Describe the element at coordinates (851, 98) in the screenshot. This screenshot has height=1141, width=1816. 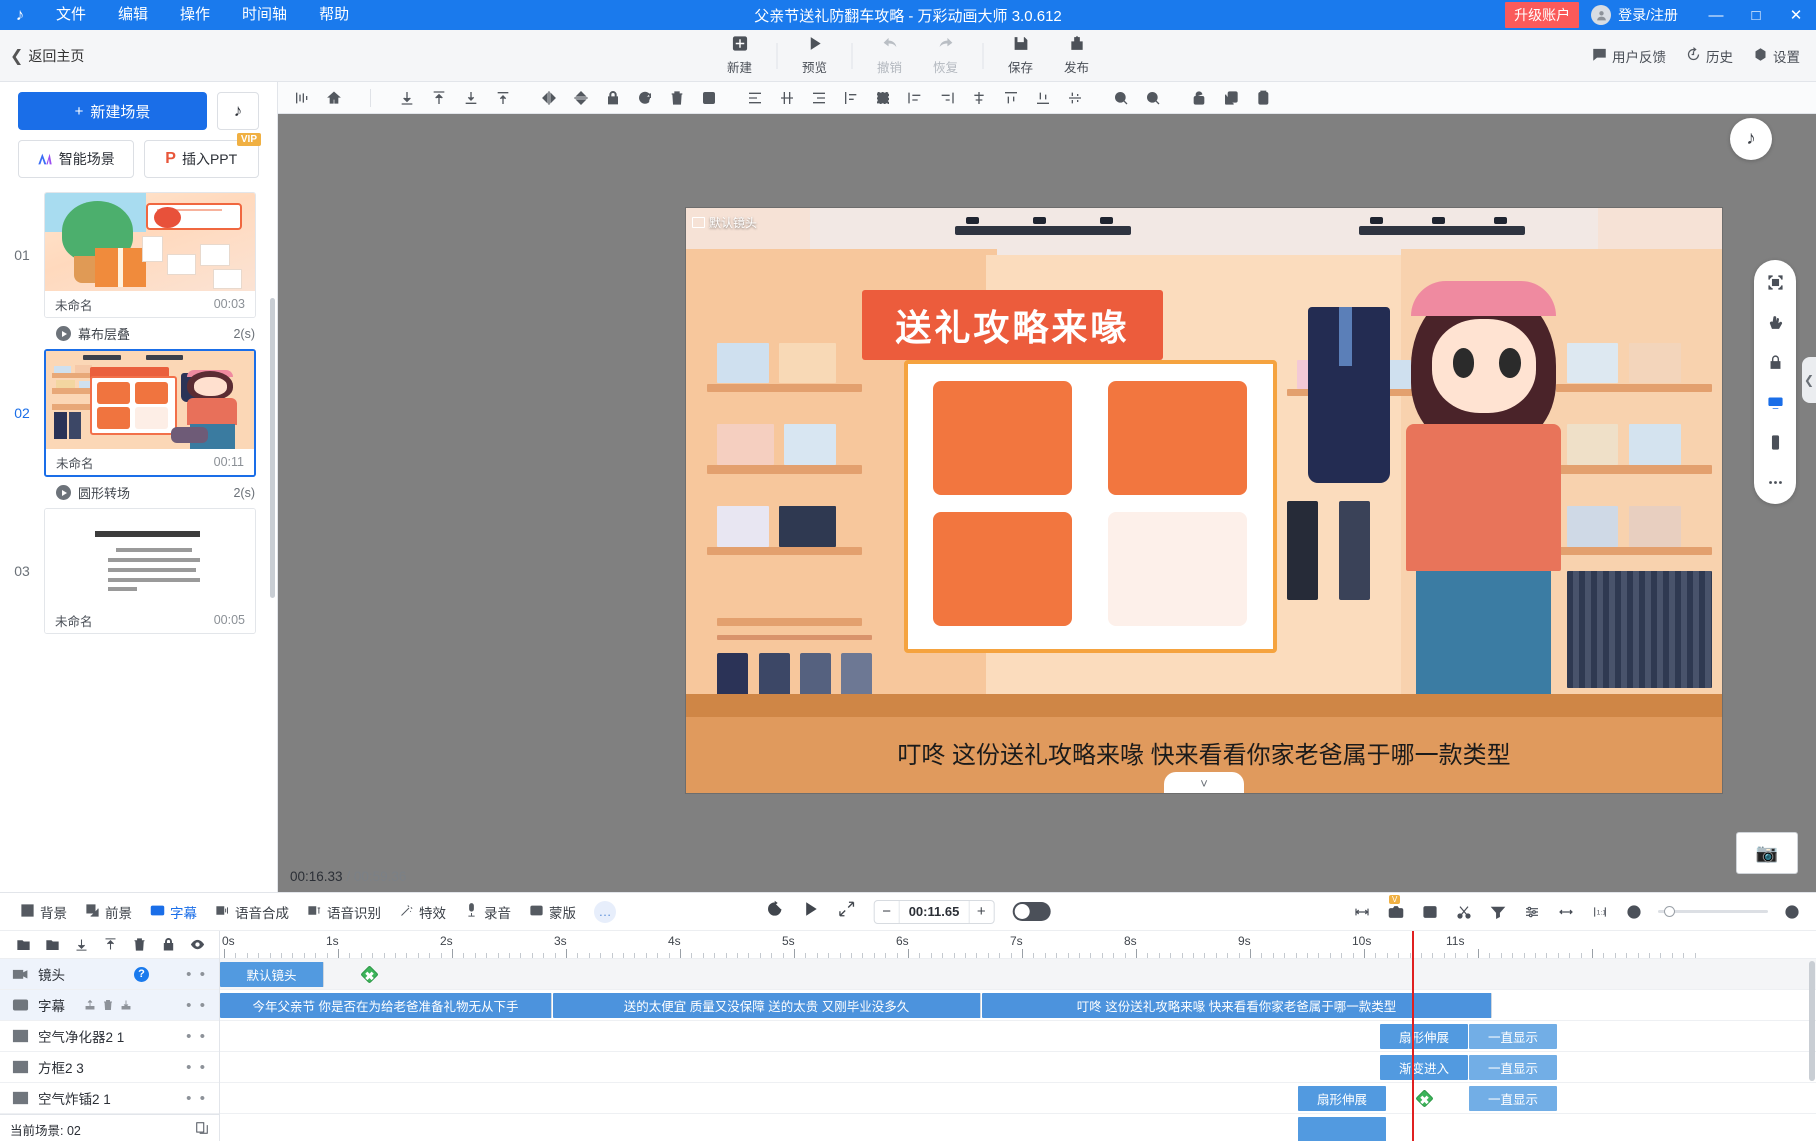
I see `align-top-icon` at that location.